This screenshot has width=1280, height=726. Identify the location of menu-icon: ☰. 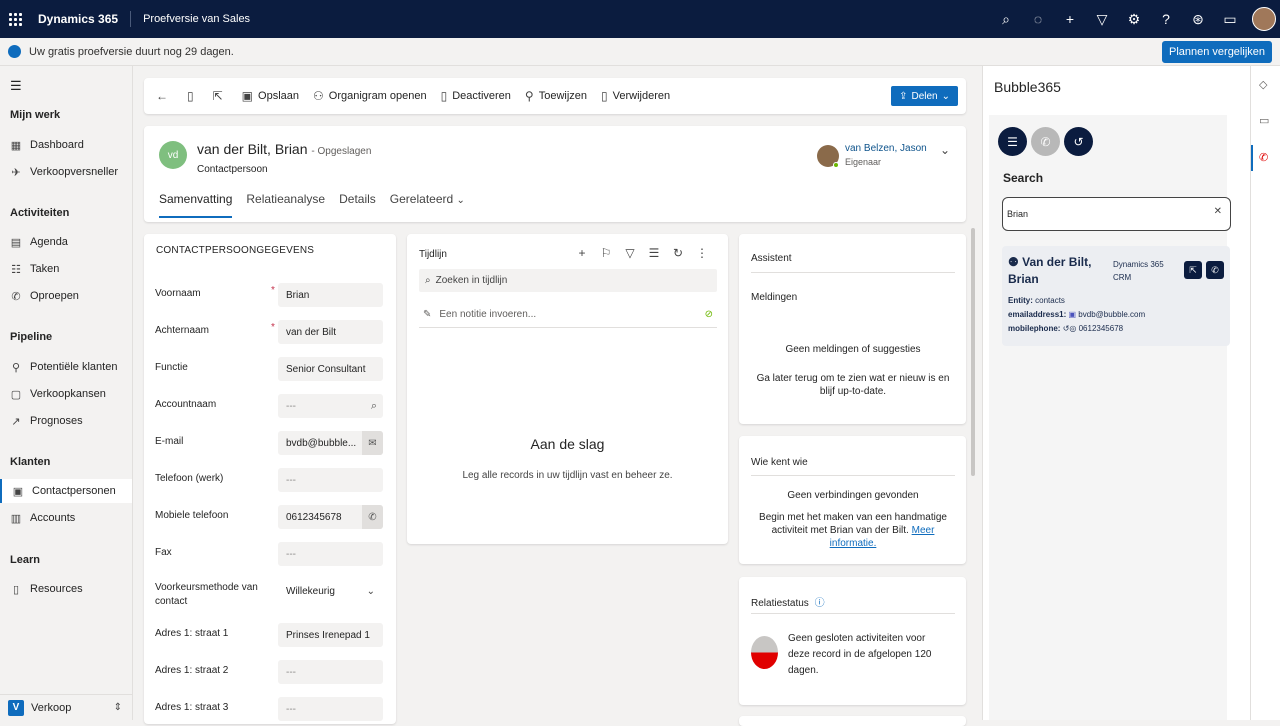
(1012, 141).